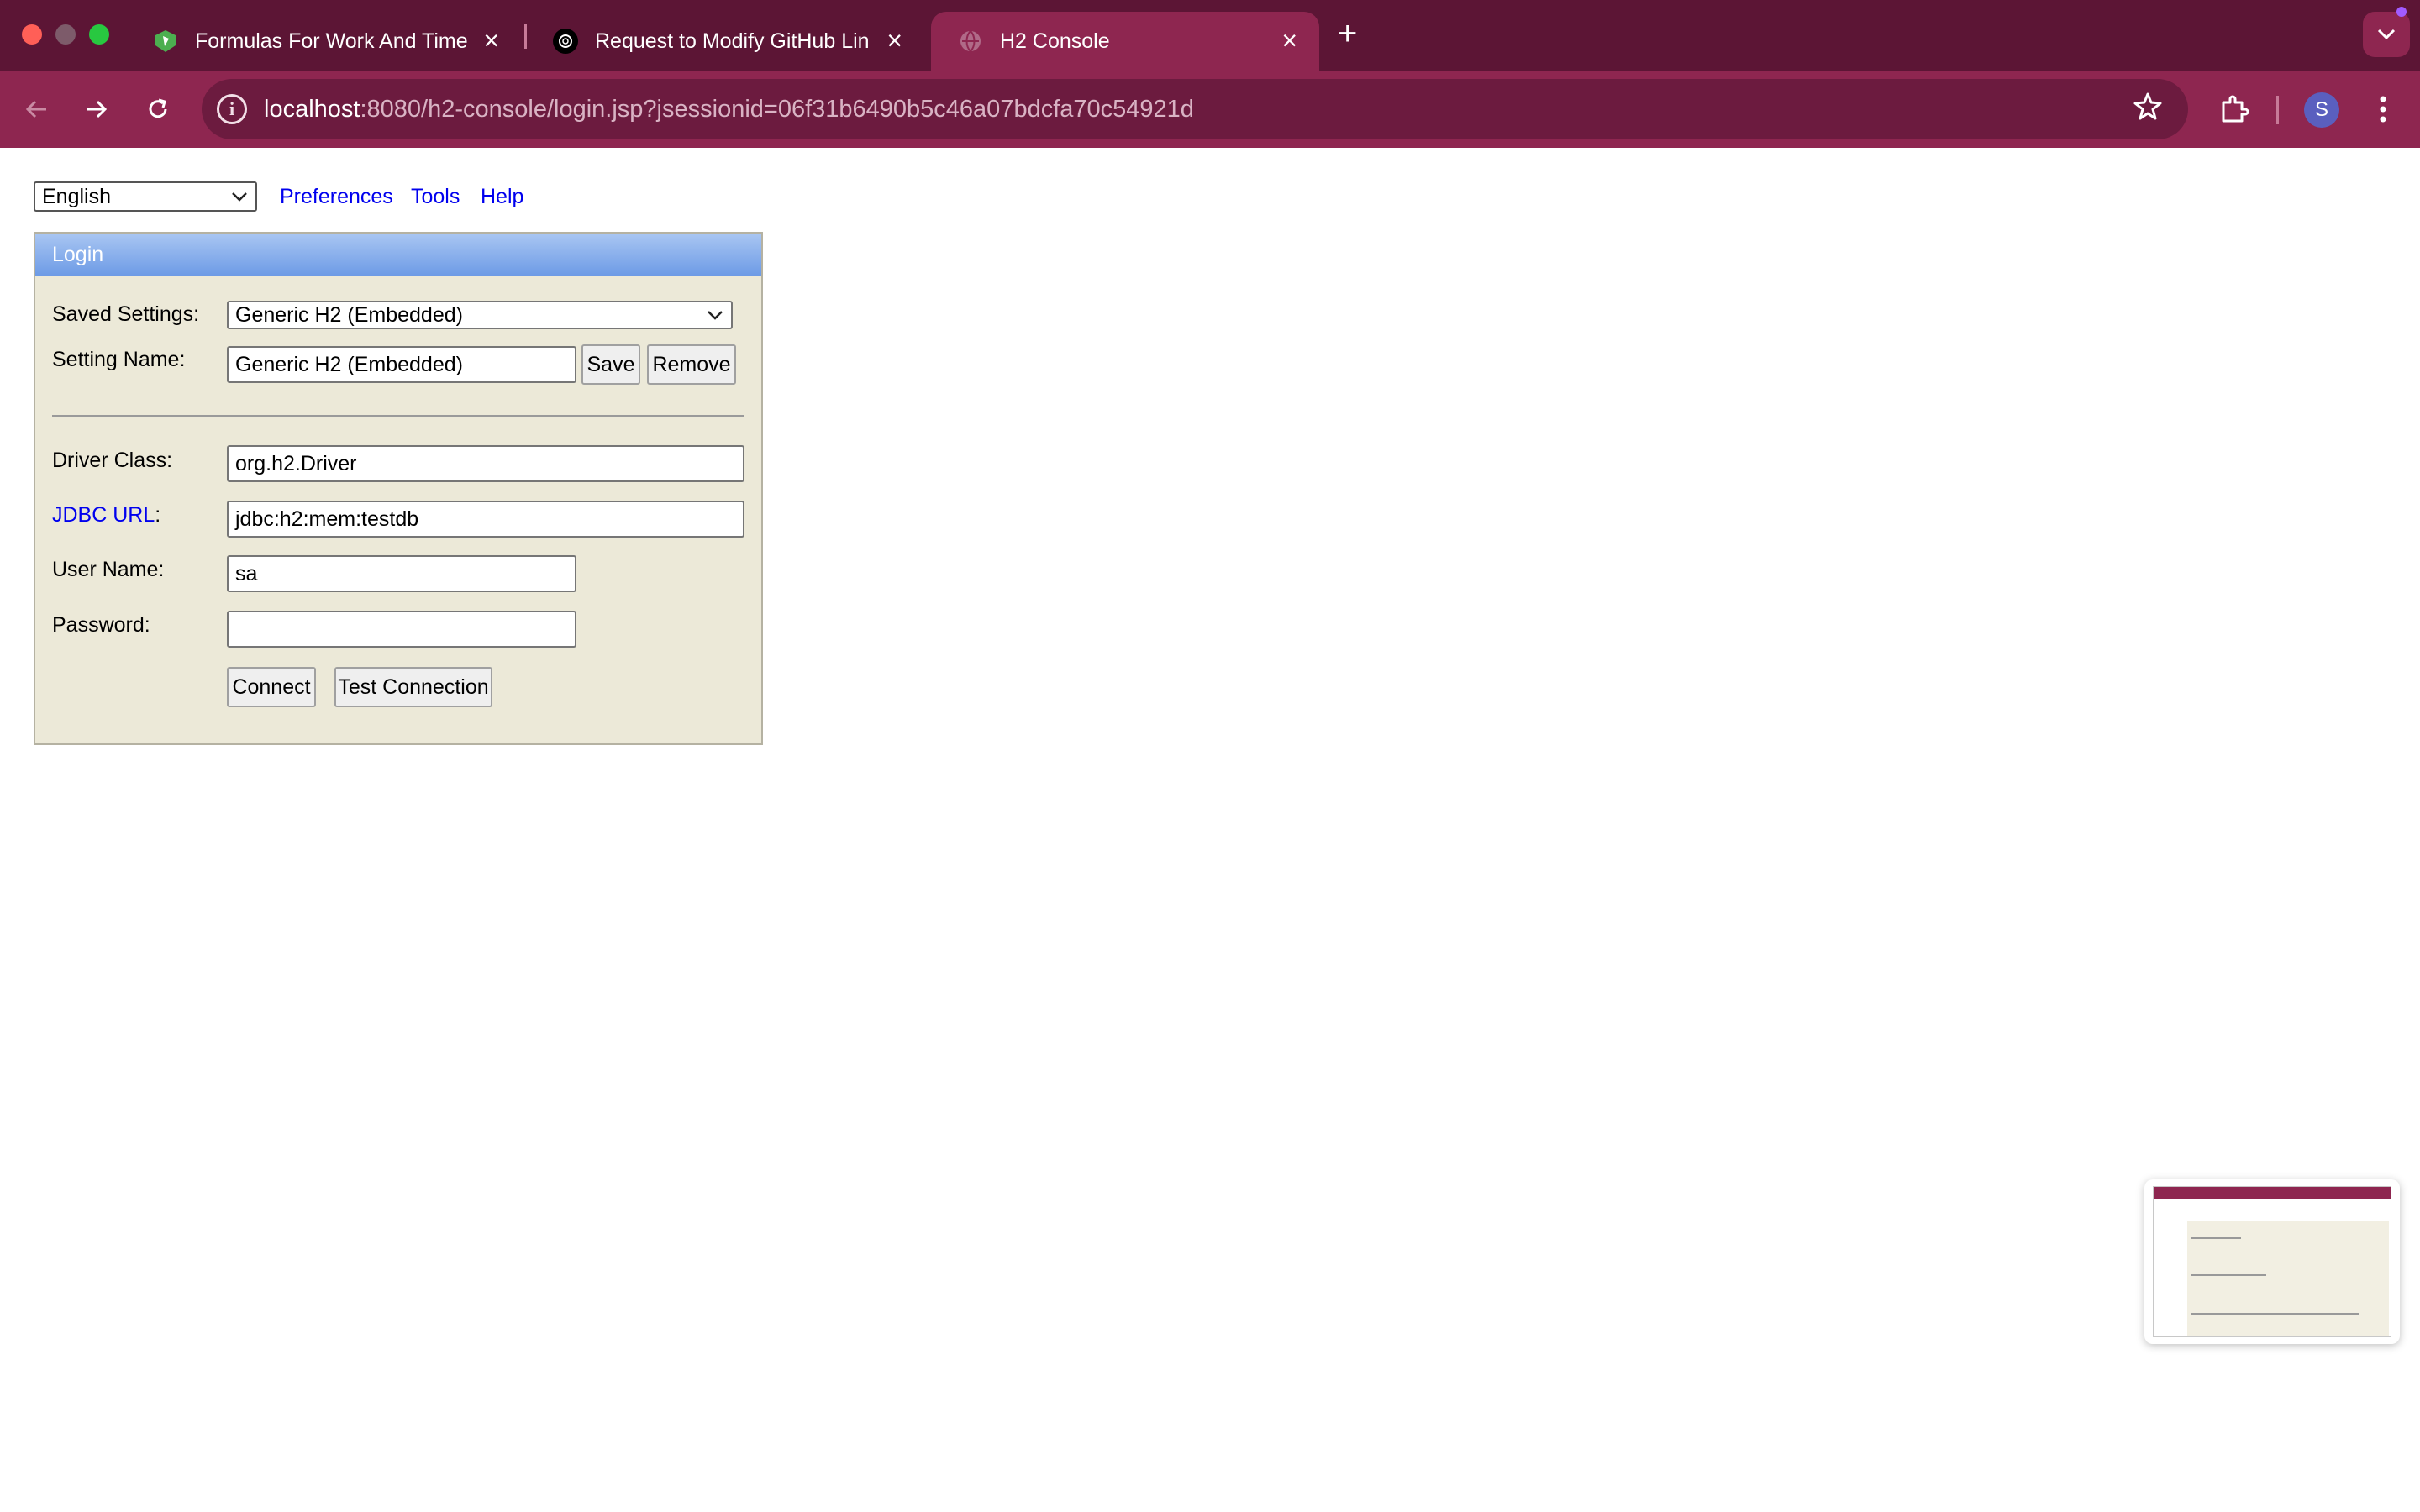 The image size is (2420, 1512). Describe the element at coordinates (733, 41) in the screenshot. I see `tab-title: Request to Modify GitHub Lin` at that location.